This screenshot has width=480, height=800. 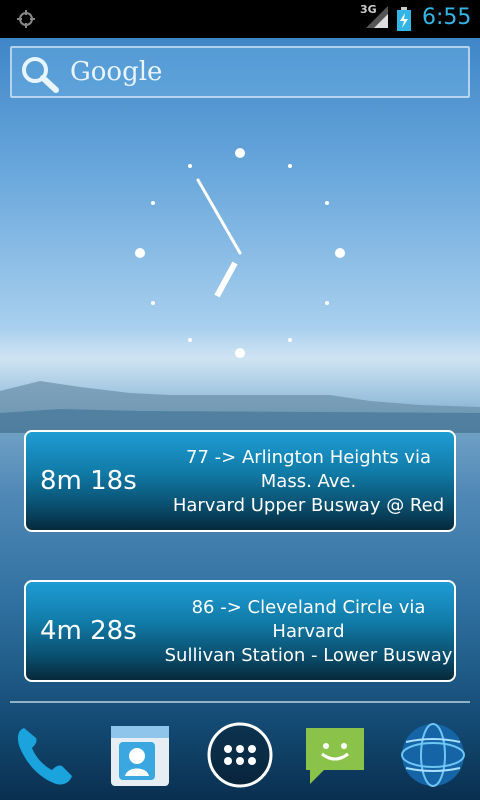 What do you see at coordinates (45, 755) in the screenshot?
I see `phone-icon` at bounding box center [45, 755].